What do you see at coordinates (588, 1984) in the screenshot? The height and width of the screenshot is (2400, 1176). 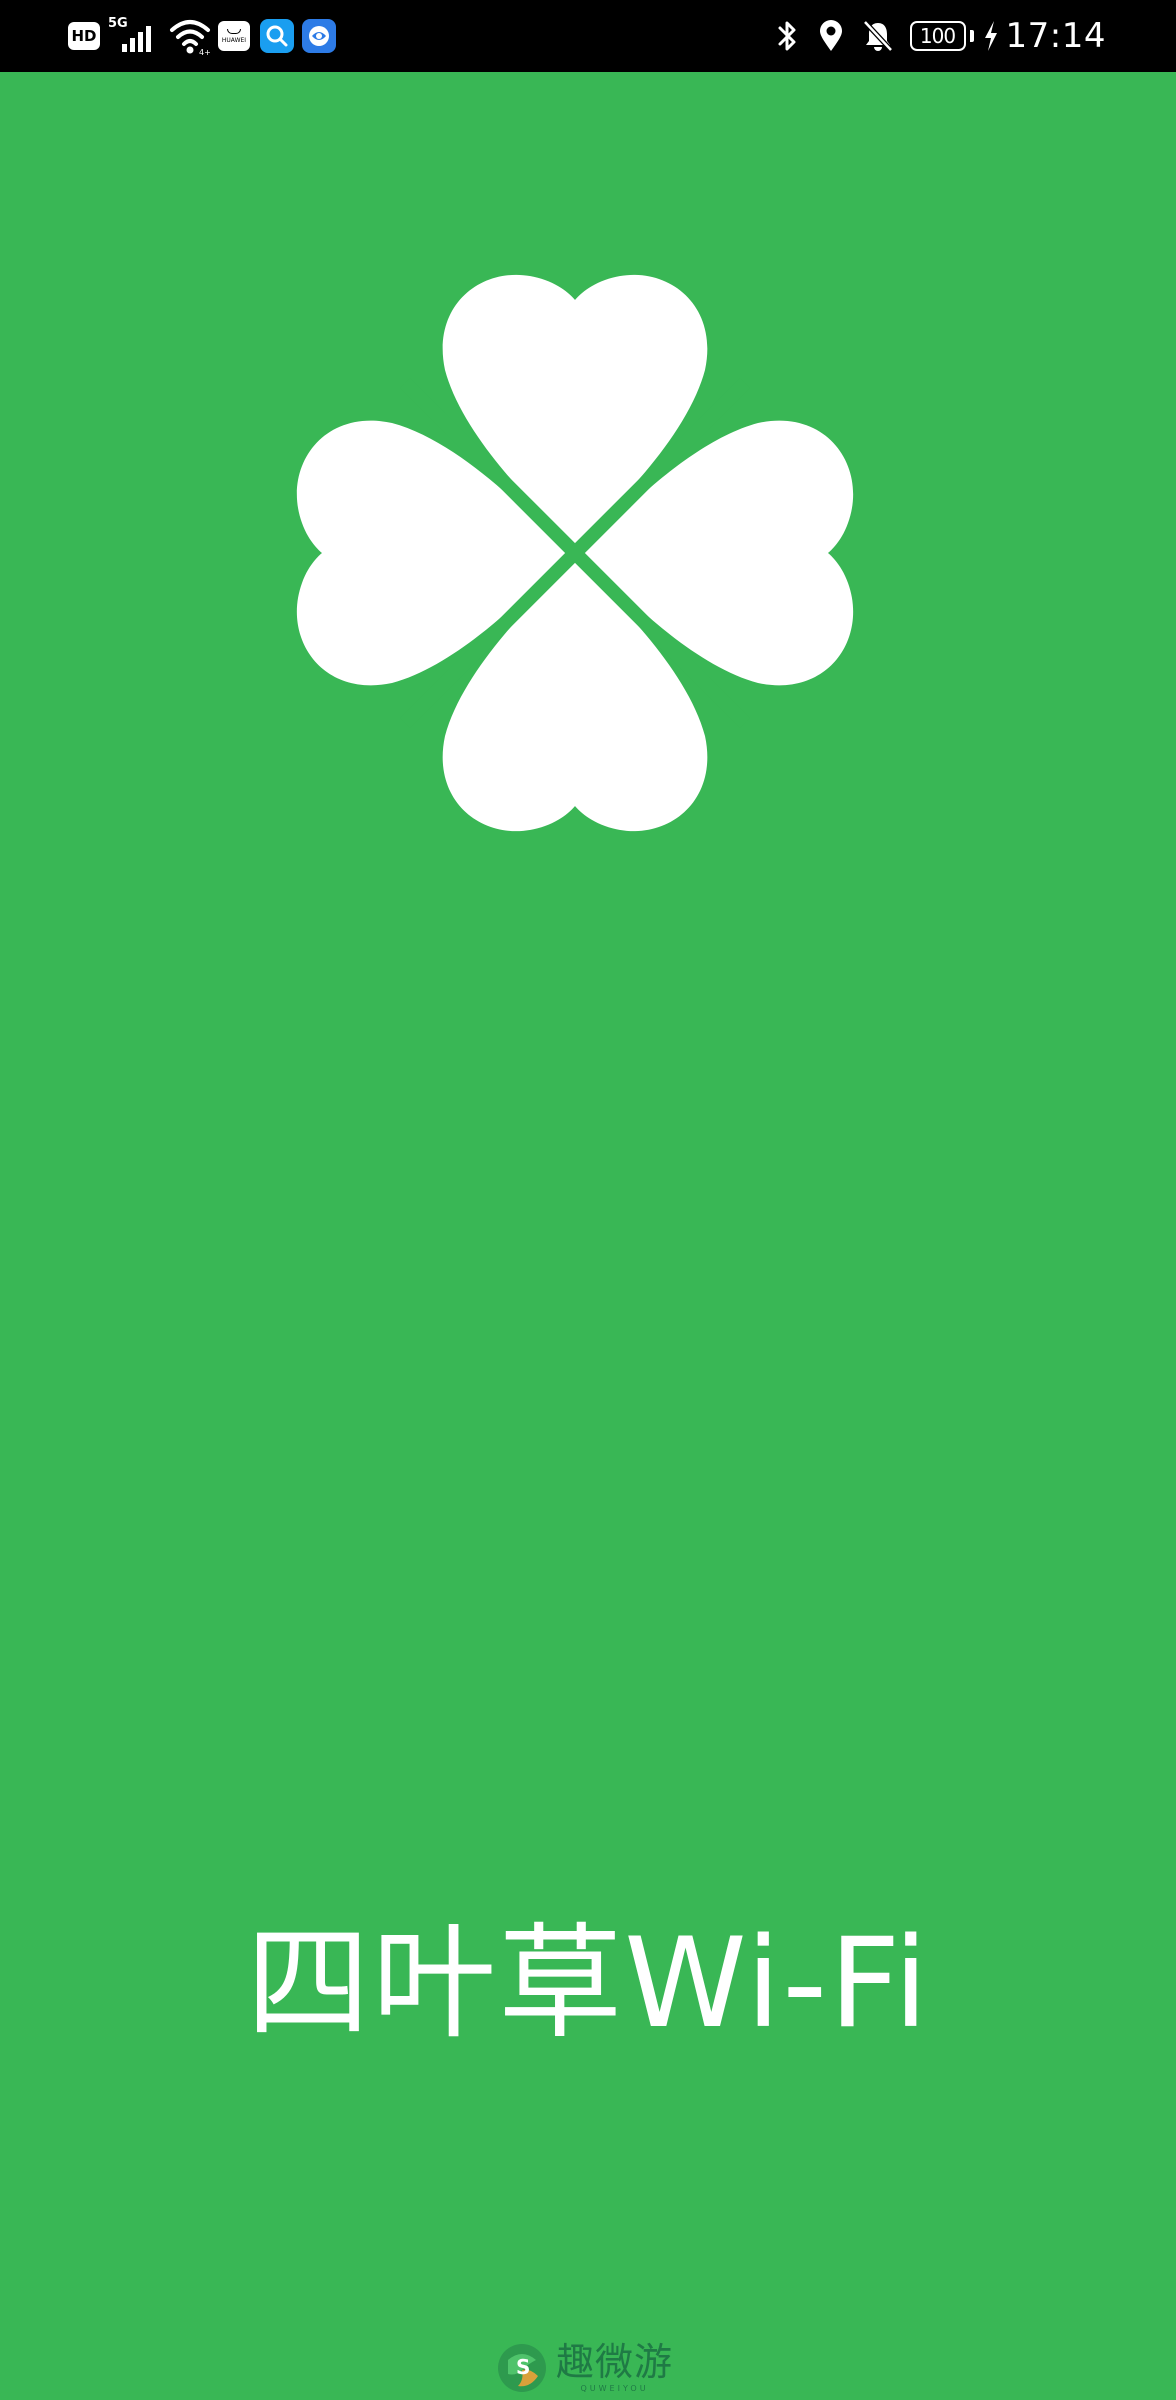 I see `app-title: 四叶草Wi-Fi` at bounding box center [588, 1984].